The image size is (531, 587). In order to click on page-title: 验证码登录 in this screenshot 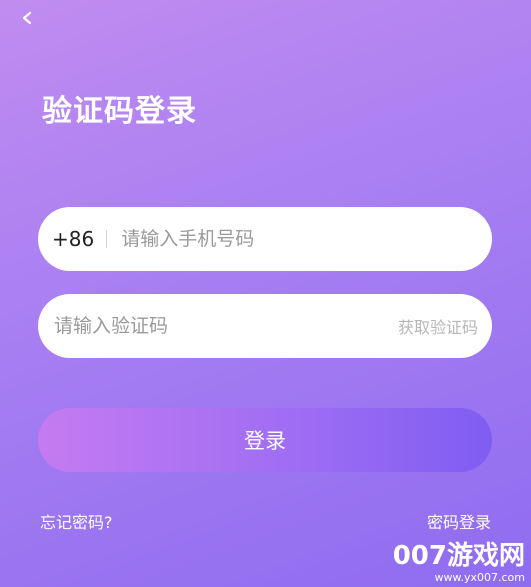, I will do `click(119, 111)`.